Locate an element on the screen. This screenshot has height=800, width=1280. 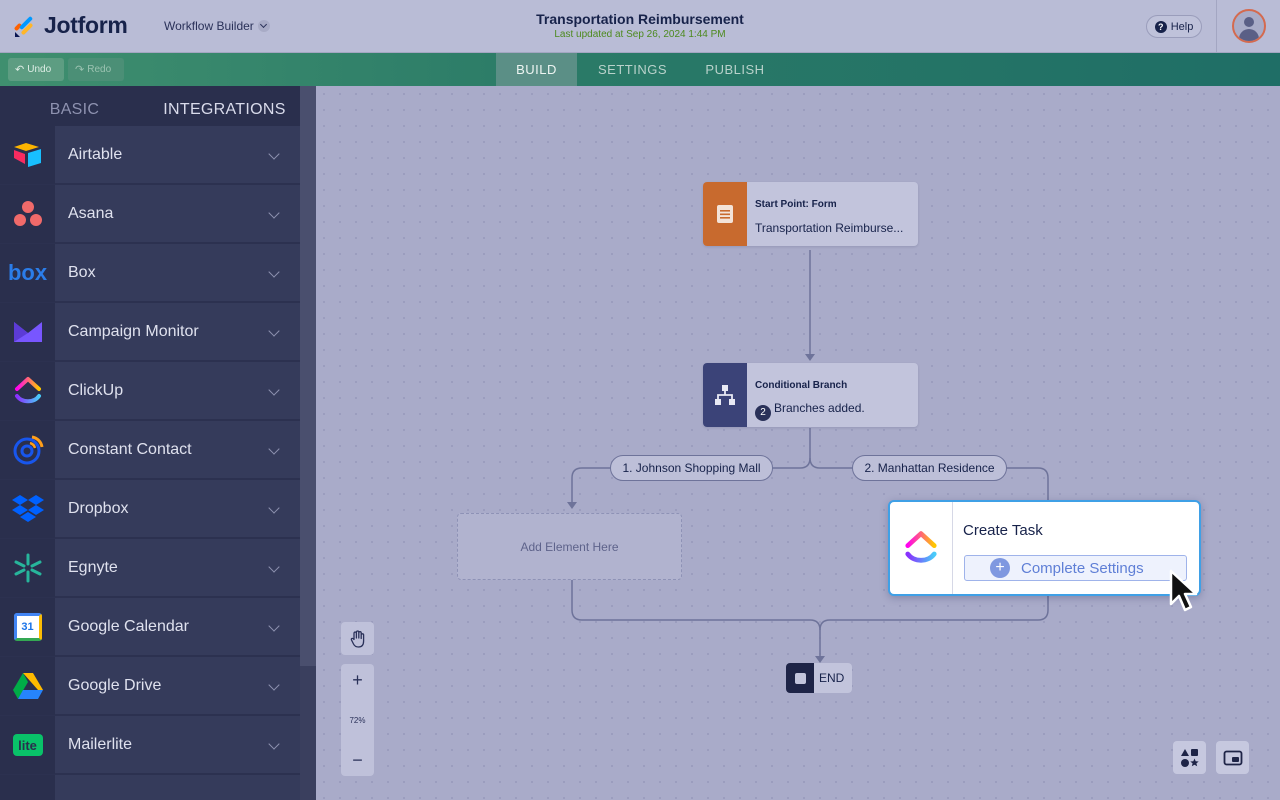
help-label: Help is located at coordinates (1182, 26).